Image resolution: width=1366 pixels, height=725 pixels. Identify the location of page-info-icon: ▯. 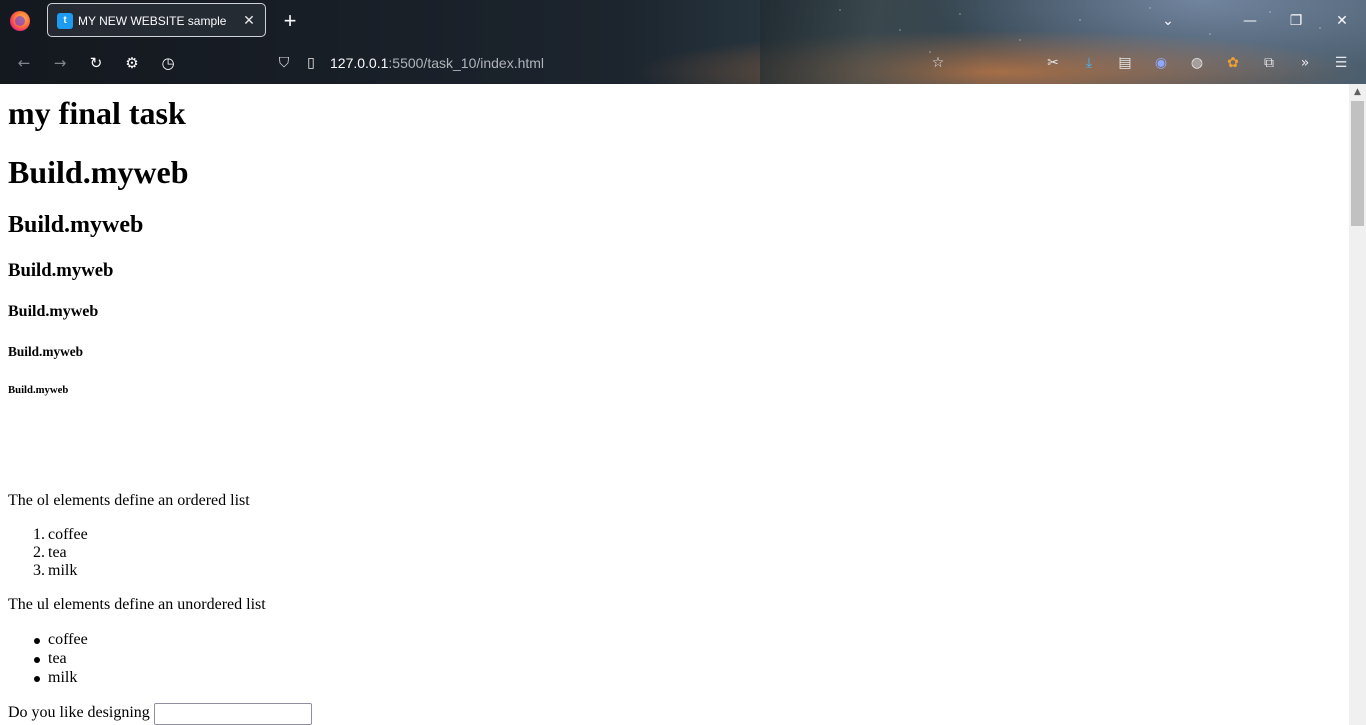
(311, 63).